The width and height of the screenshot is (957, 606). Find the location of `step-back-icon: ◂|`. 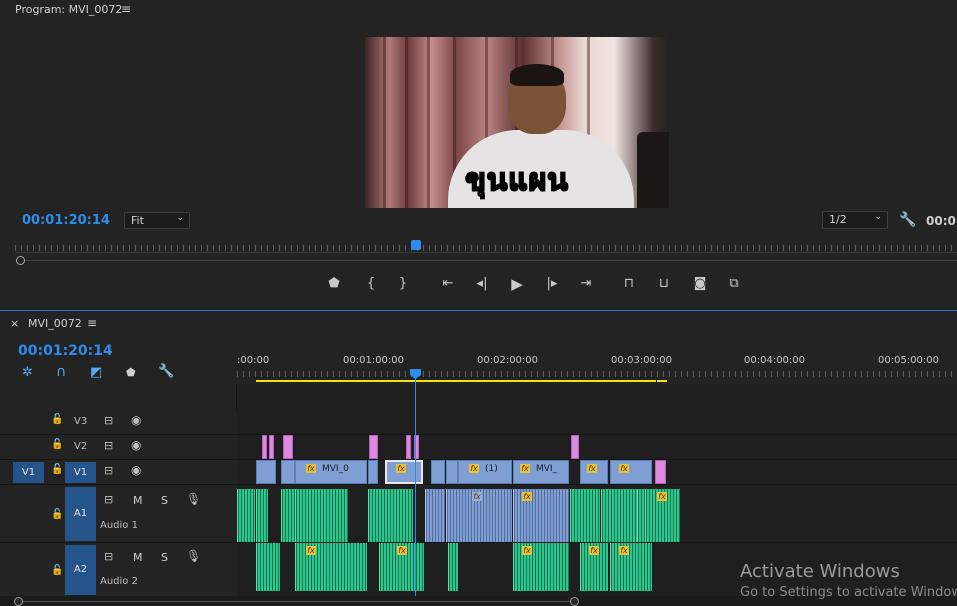

step-back-icon: ◂| is located at coordinates (482, 284).